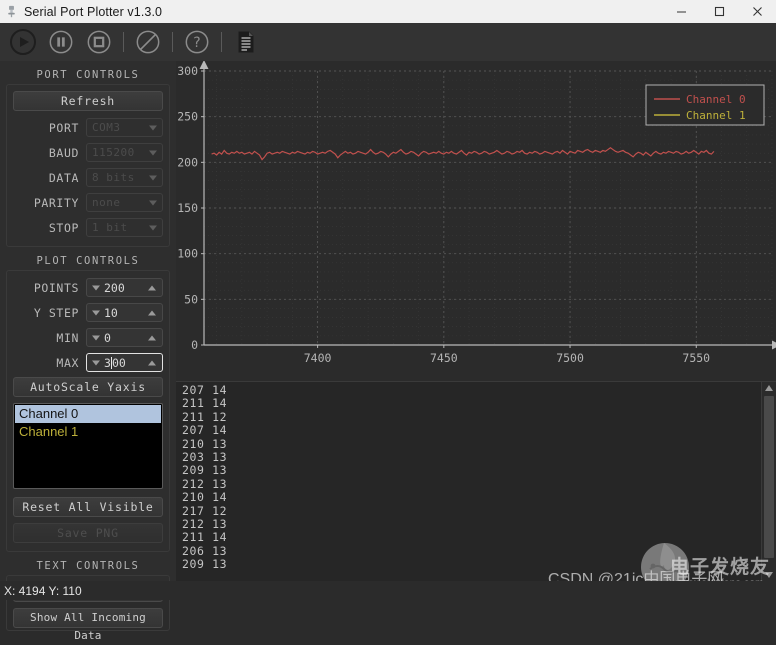 Image resolution: width=776 pixels, height=645 pixels. I want to click on y-axis-arrow, so click(204, 64).